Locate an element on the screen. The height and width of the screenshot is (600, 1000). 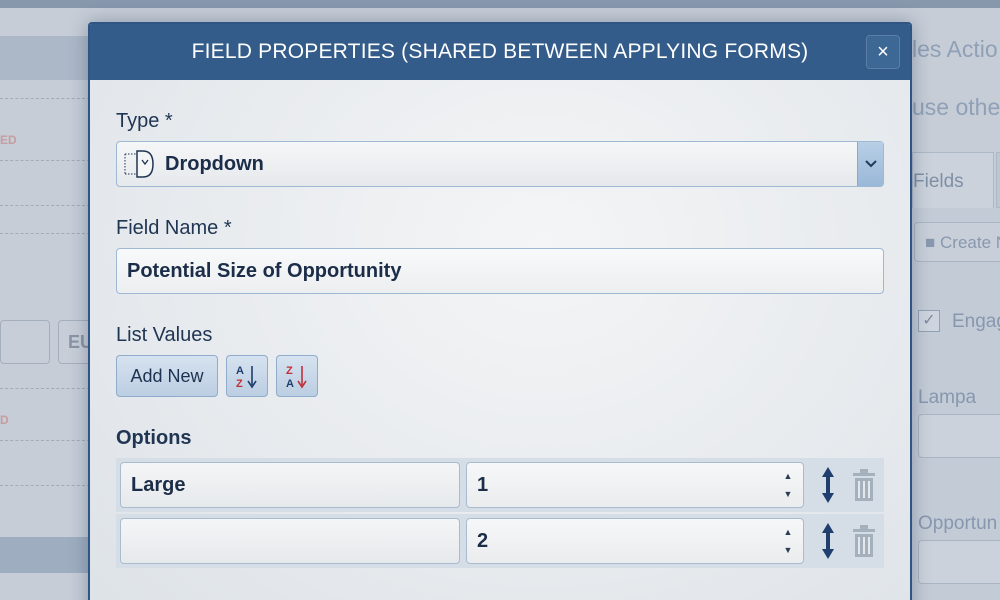
dropdown-type-icon is located at coordinates (140, 164).